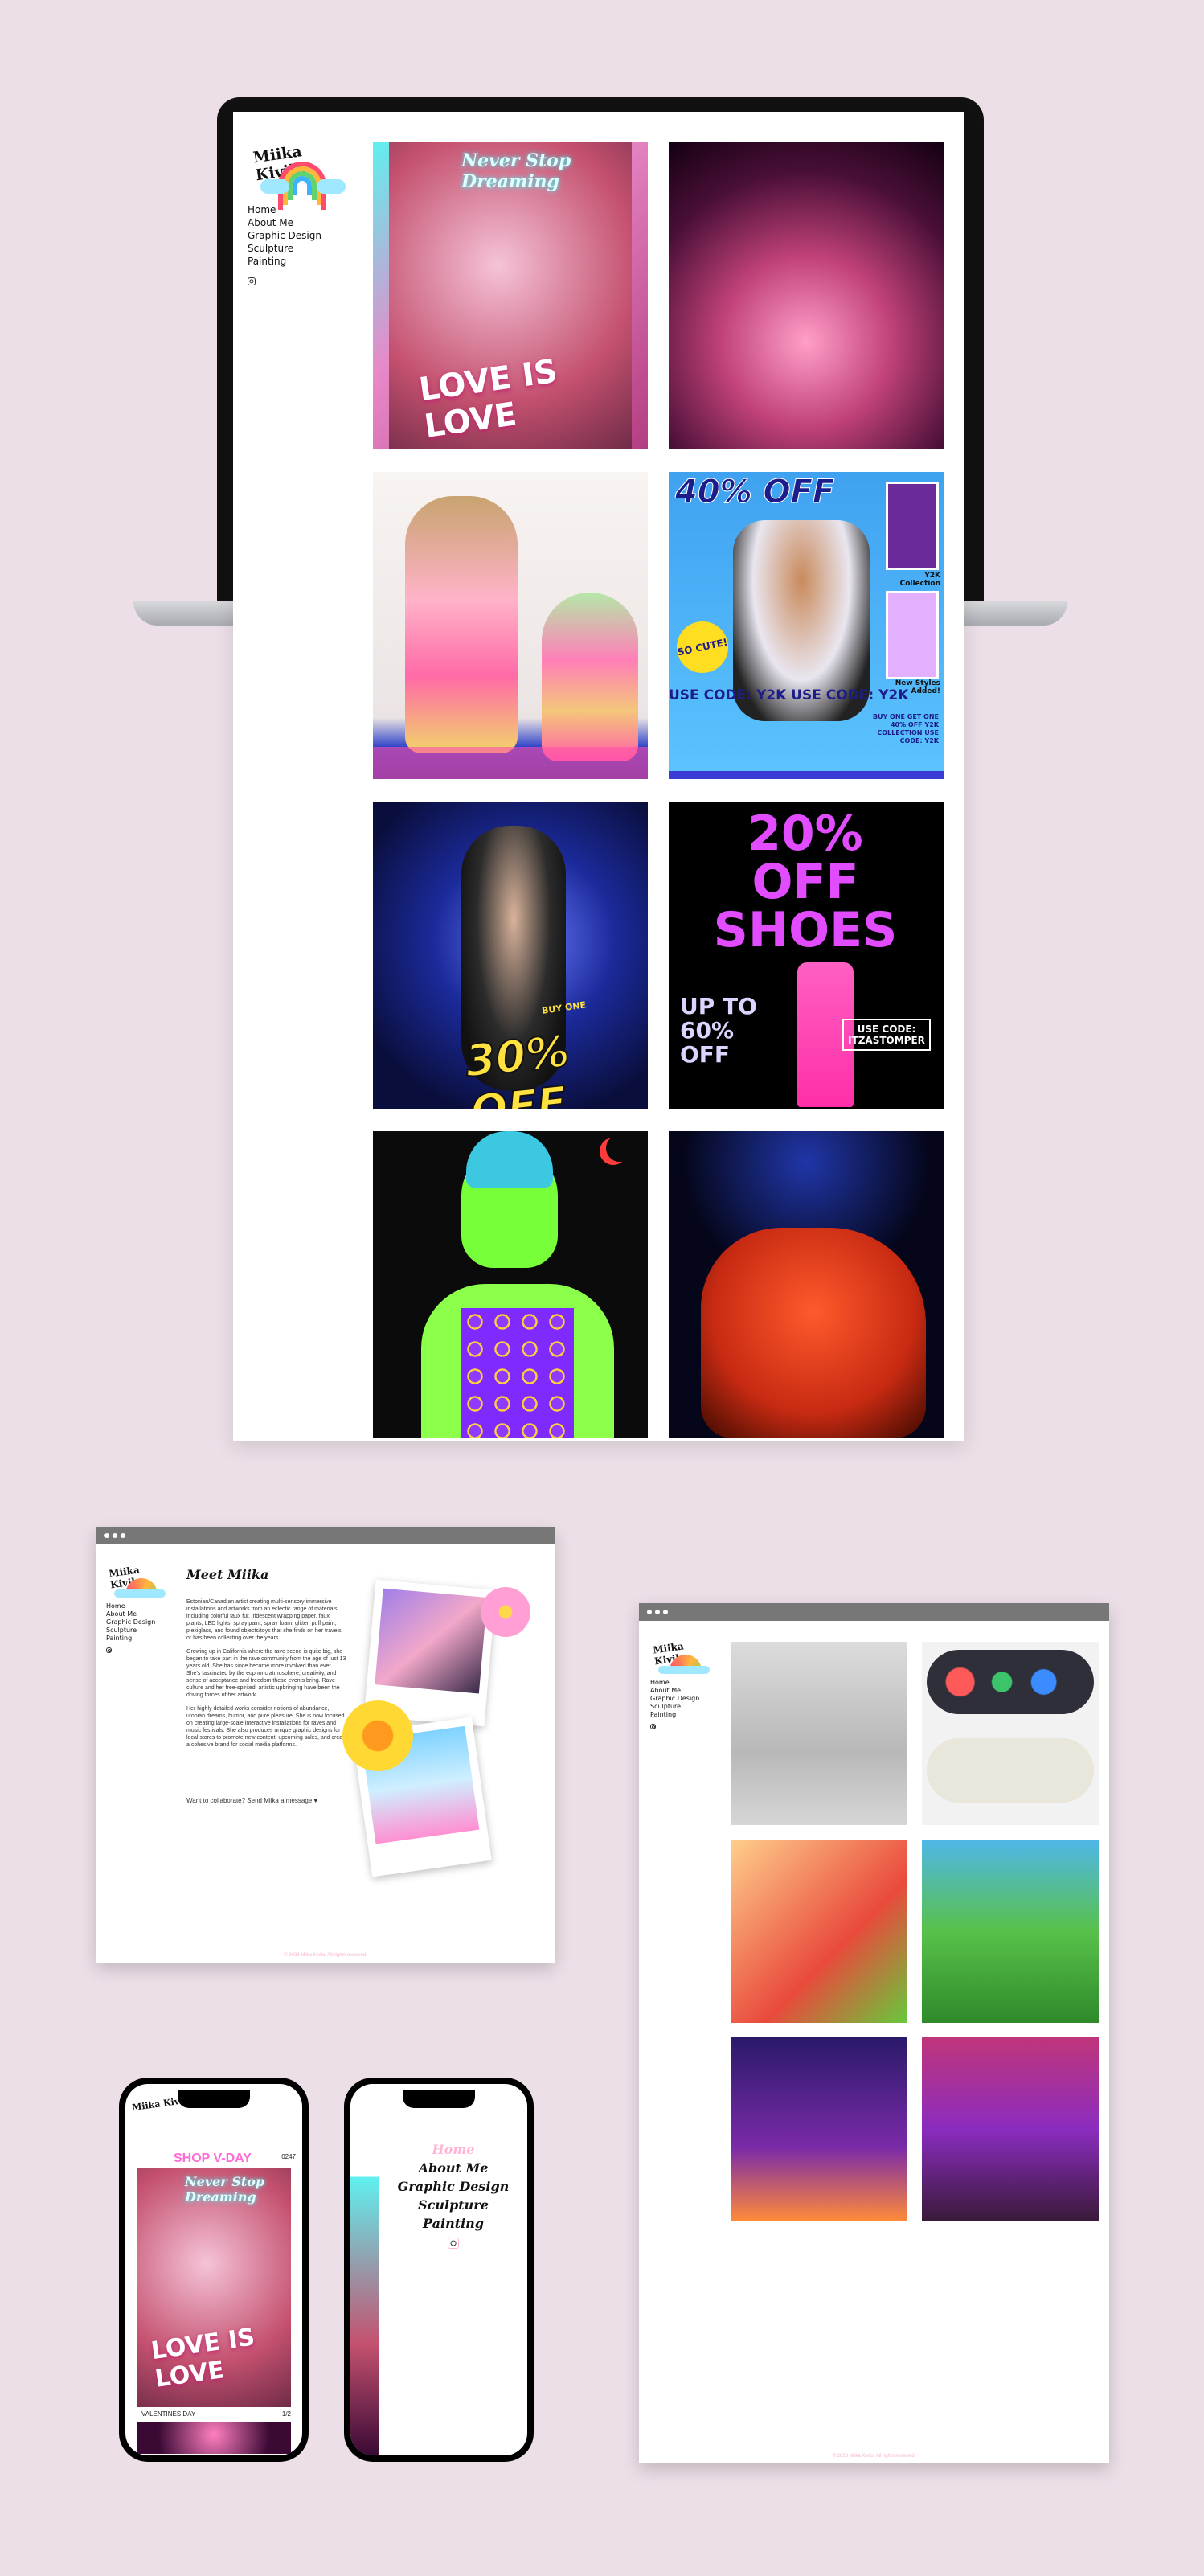 The height and width of the screenshot is (2576, 1204). What do you see at coordinates (510, 296) in the screenshot?
I see `thumb-love-is-love: Never Stop Dreaming LOVE IS LOVE` at bounding box center [510, 296].